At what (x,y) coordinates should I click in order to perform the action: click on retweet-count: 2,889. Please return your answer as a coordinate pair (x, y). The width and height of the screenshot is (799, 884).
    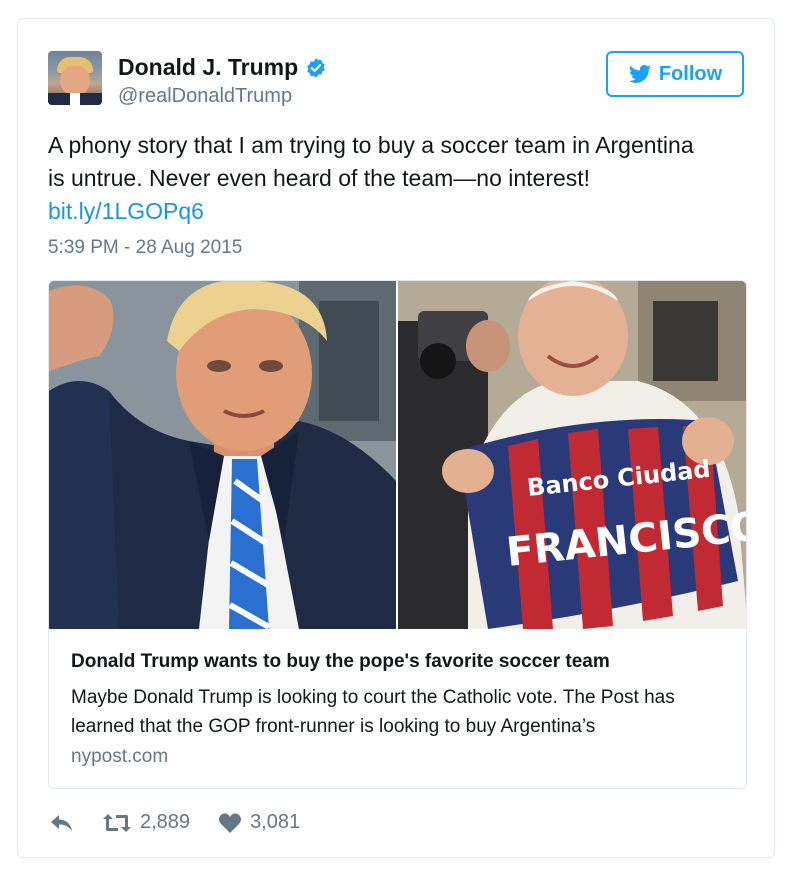
    Looking at the image, I should click on (165, 822).